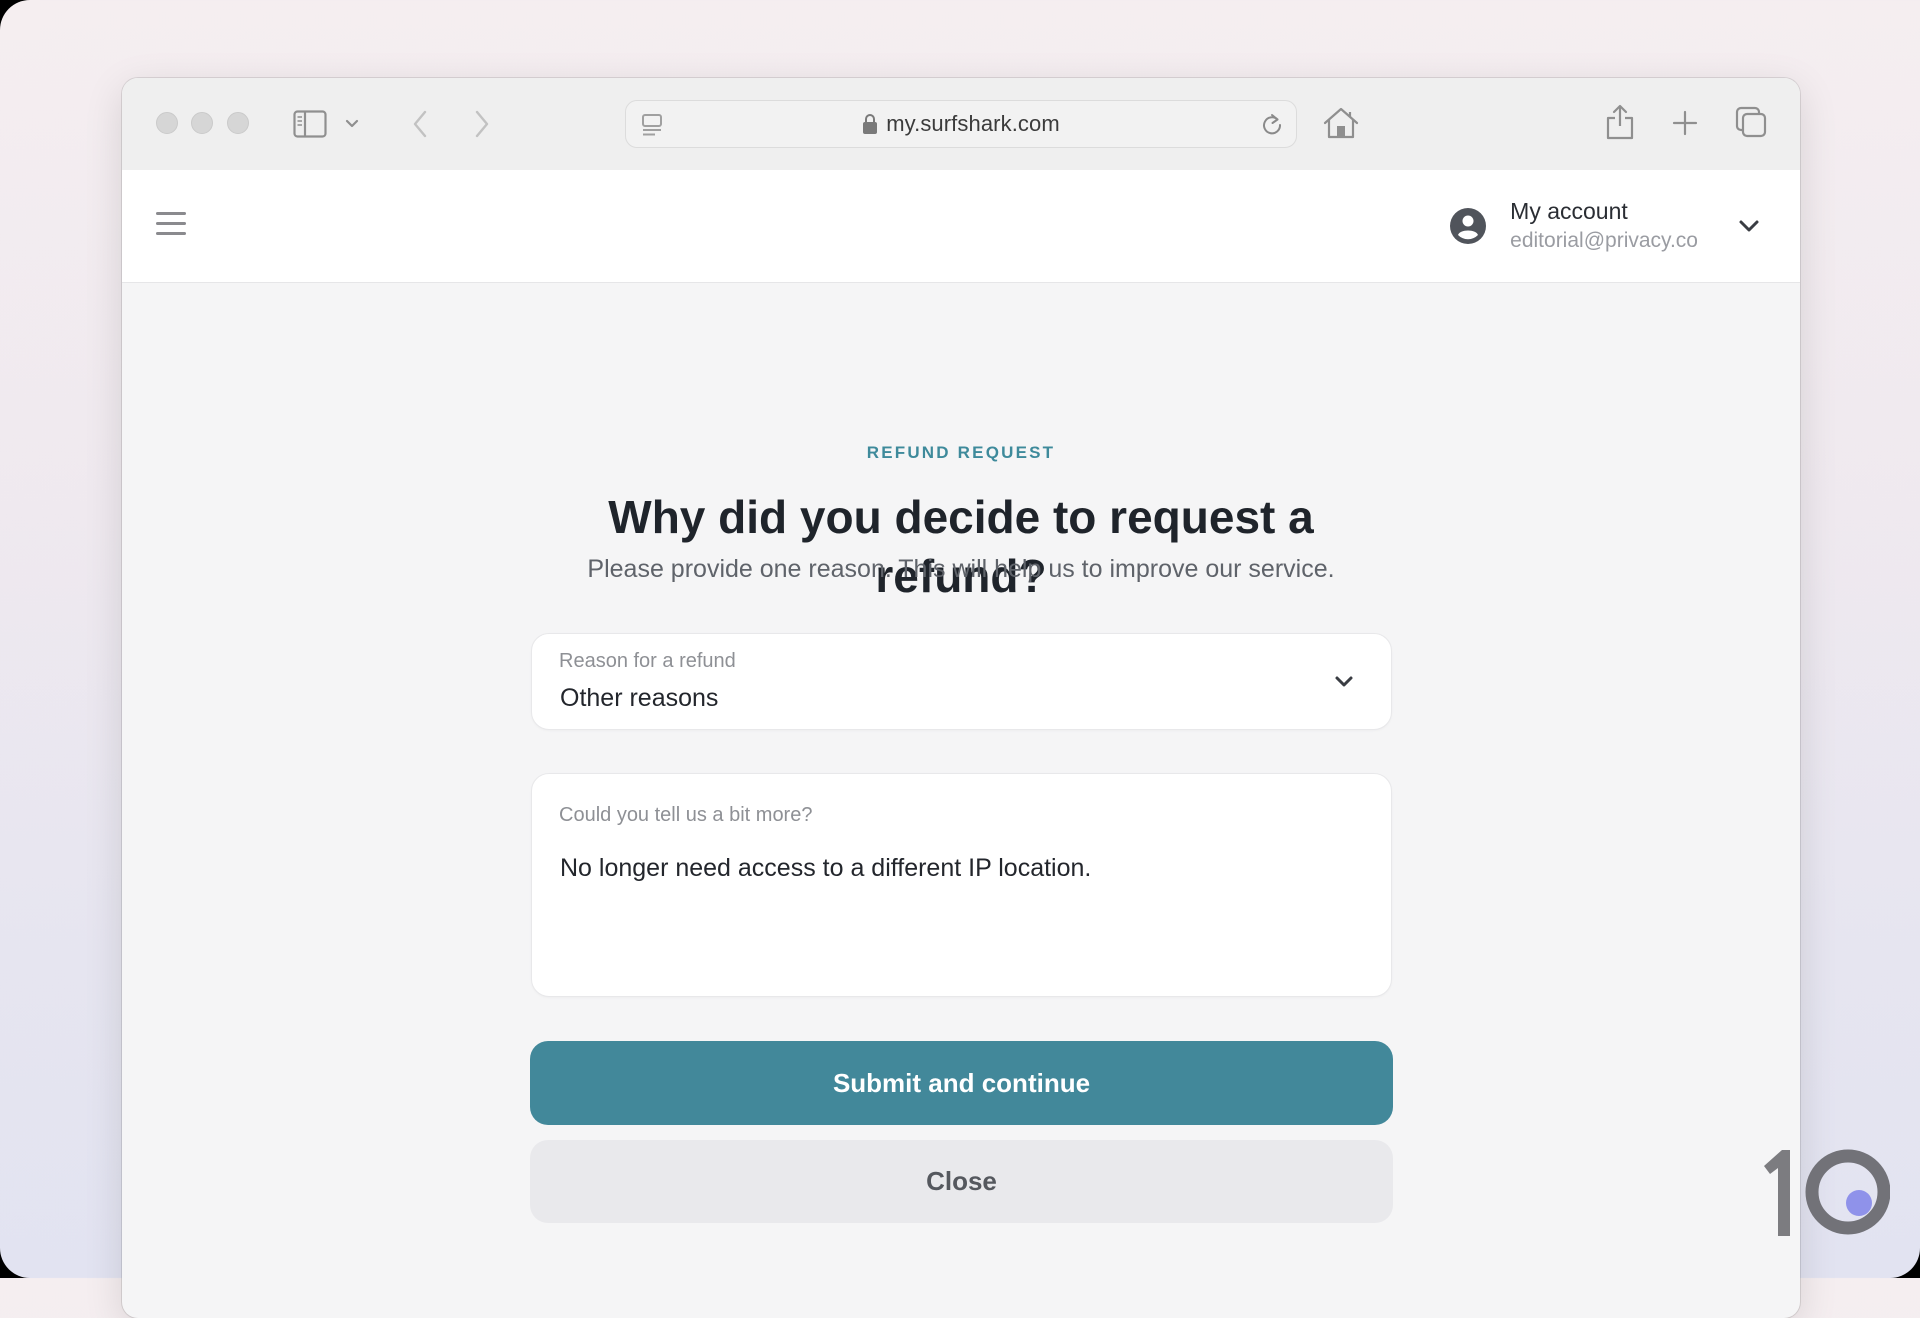 The width and height of the screenshot is (1920, 1318). I want to click on home-icon, so click(1341, 123).